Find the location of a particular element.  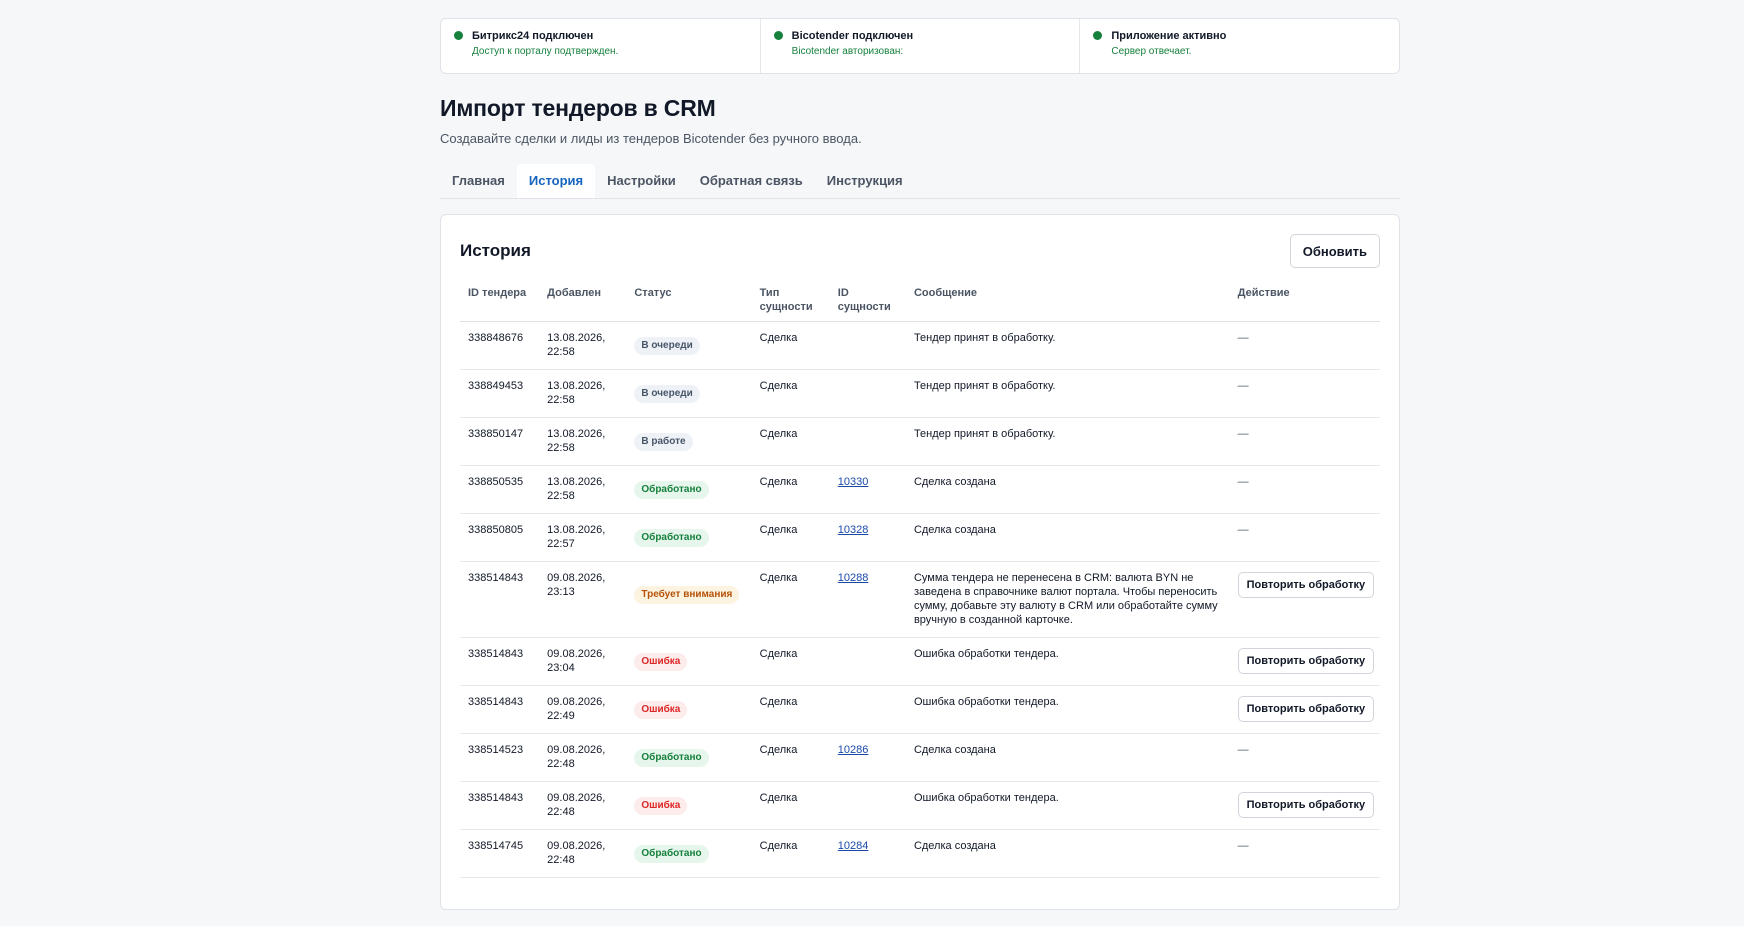

column-header-status: Статус is located at coordinates (689, 304).